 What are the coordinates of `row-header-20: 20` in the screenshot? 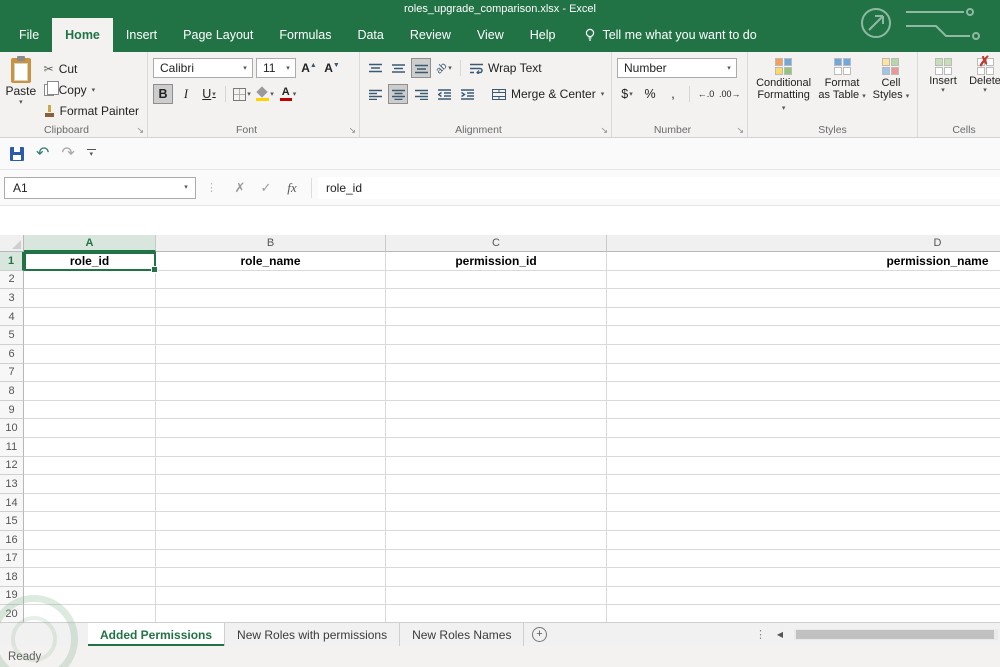 It's located at (12, 613).